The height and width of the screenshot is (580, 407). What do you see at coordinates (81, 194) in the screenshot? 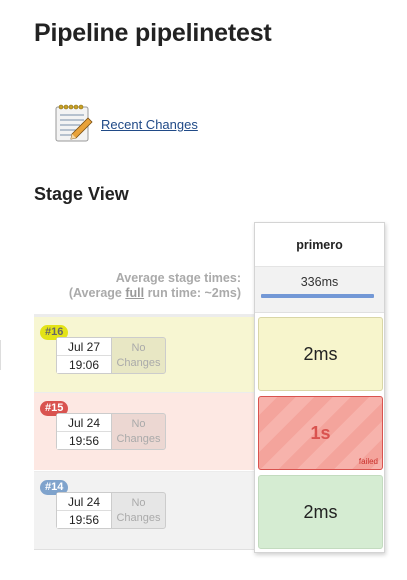
I see `stage-view-title: Stage View` at bounding box center [81, 194].